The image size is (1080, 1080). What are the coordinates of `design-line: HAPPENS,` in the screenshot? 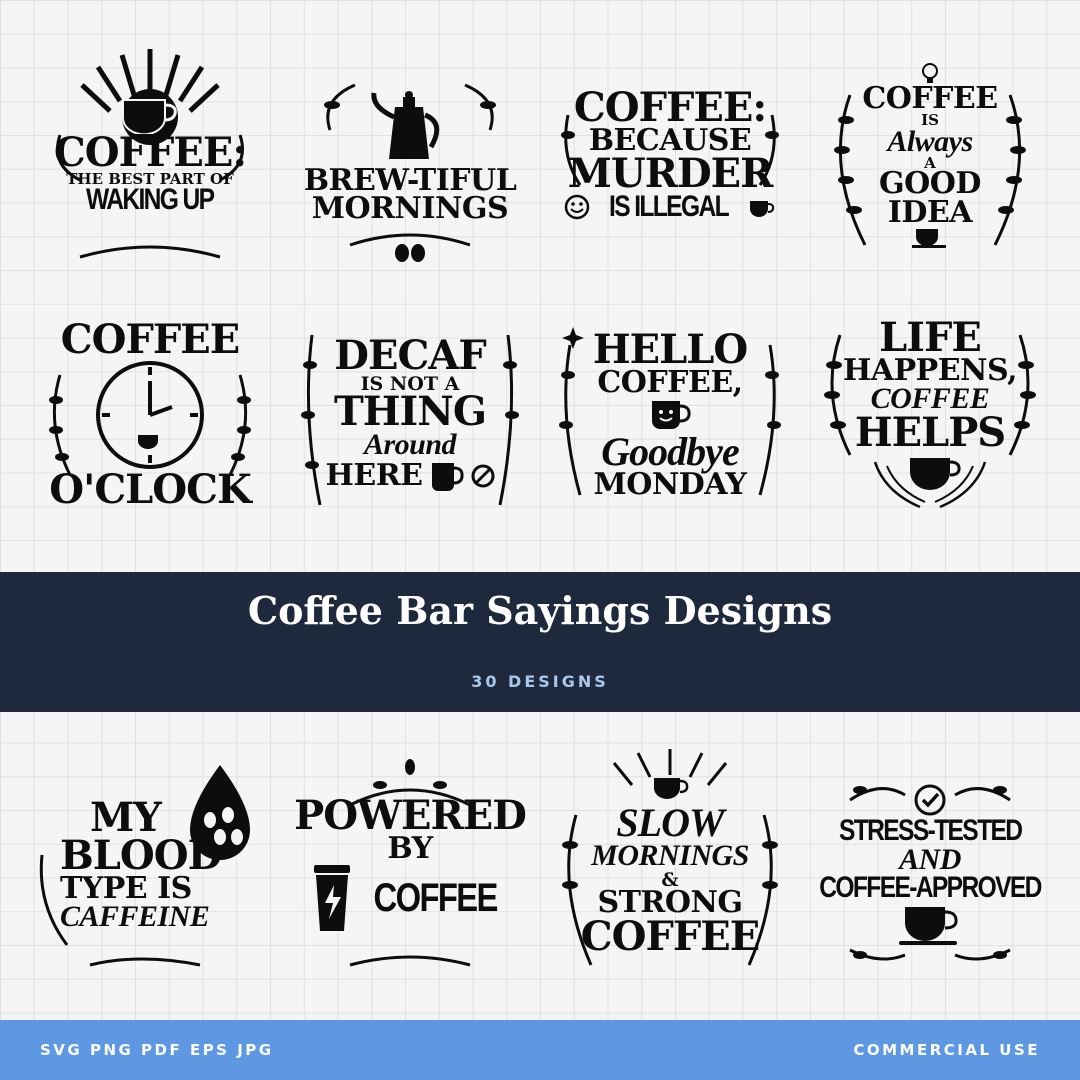 It's located at (930, 370).